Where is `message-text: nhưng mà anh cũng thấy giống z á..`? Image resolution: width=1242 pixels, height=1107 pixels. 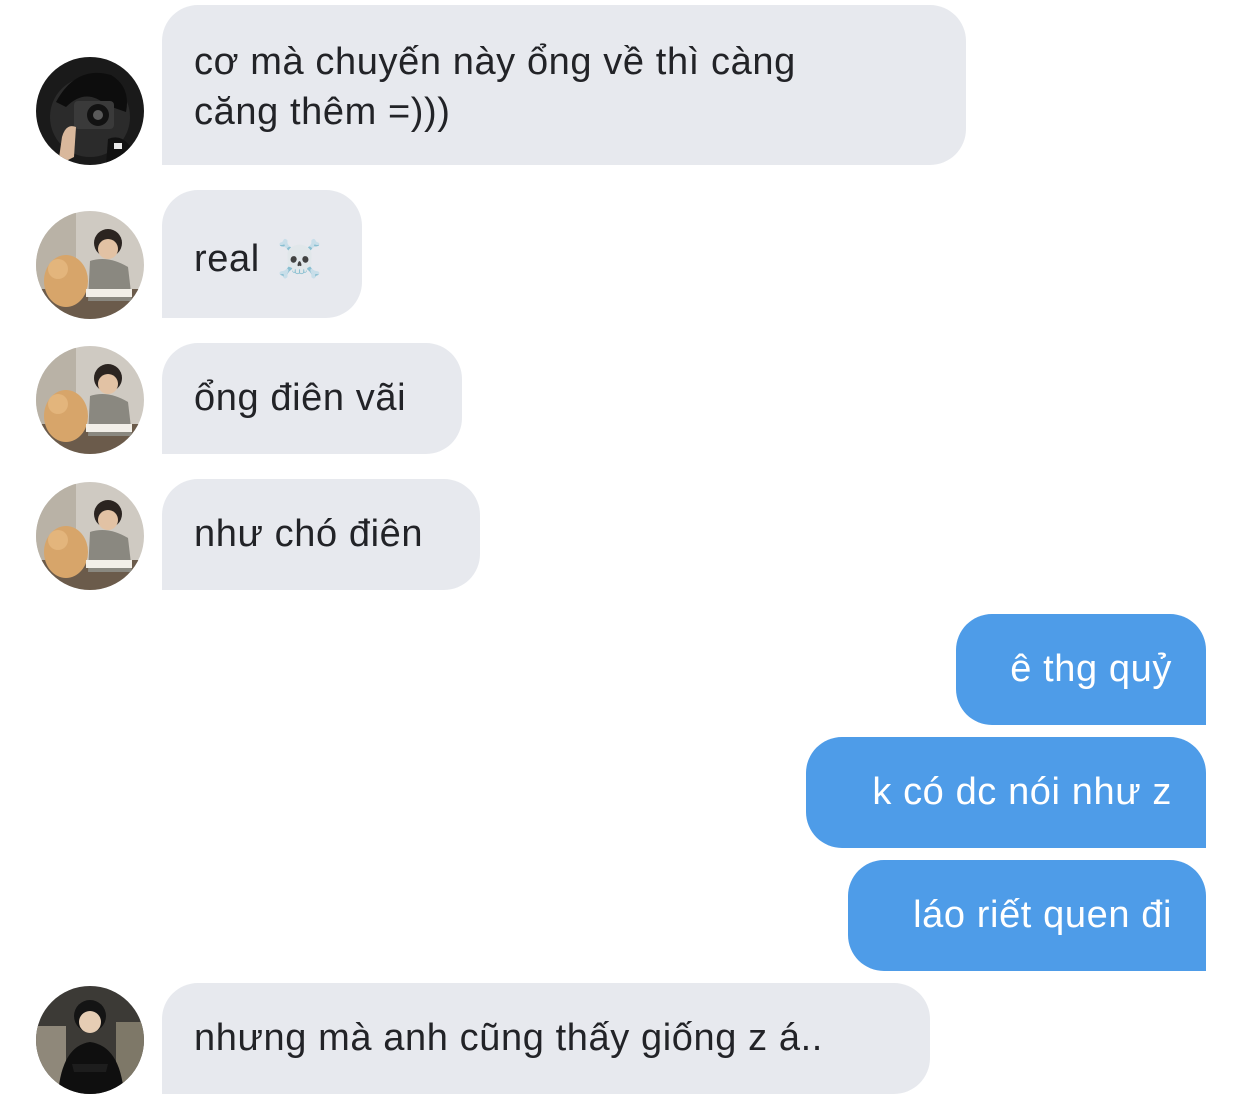 message-text: nhưng mà anh cũng thấy giống z á.. is located at coordinates (508, 1038).